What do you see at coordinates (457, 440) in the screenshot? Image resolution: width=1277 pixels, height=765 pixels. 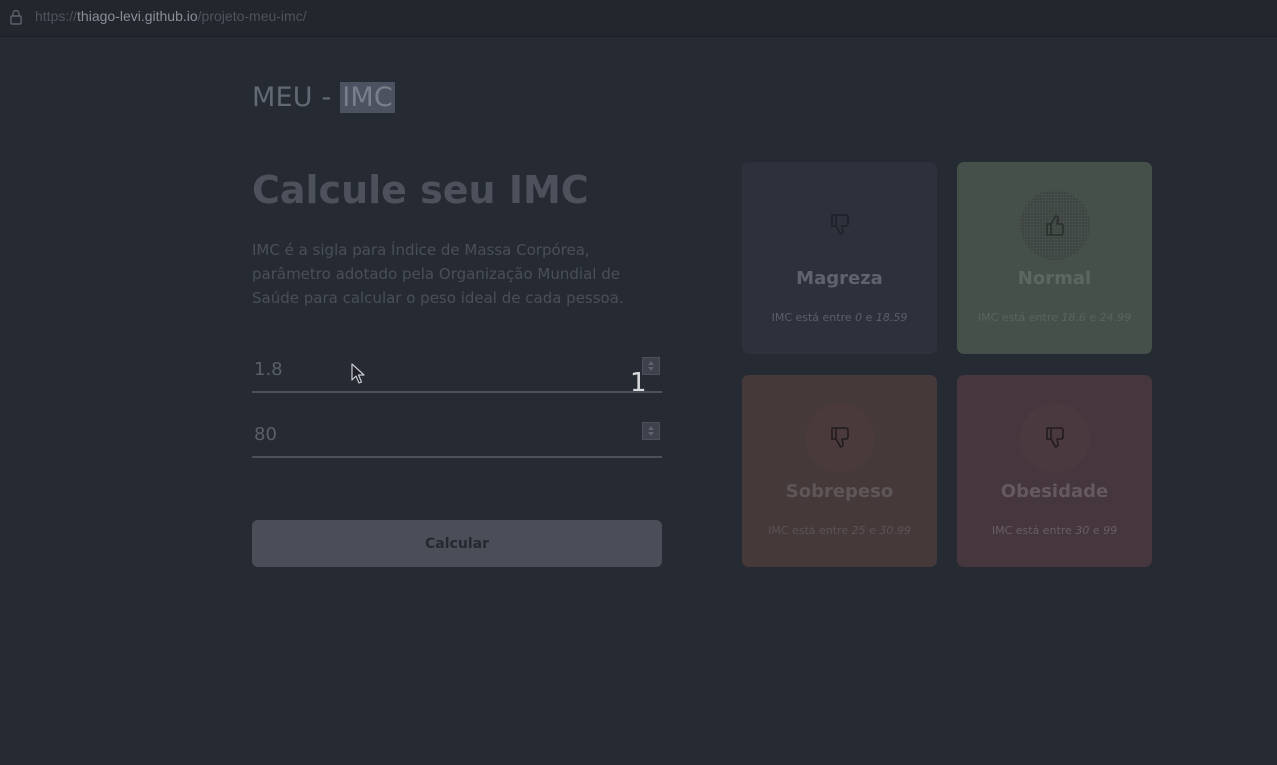 I see `weight-input: 80` at bounding box center [457, 440].